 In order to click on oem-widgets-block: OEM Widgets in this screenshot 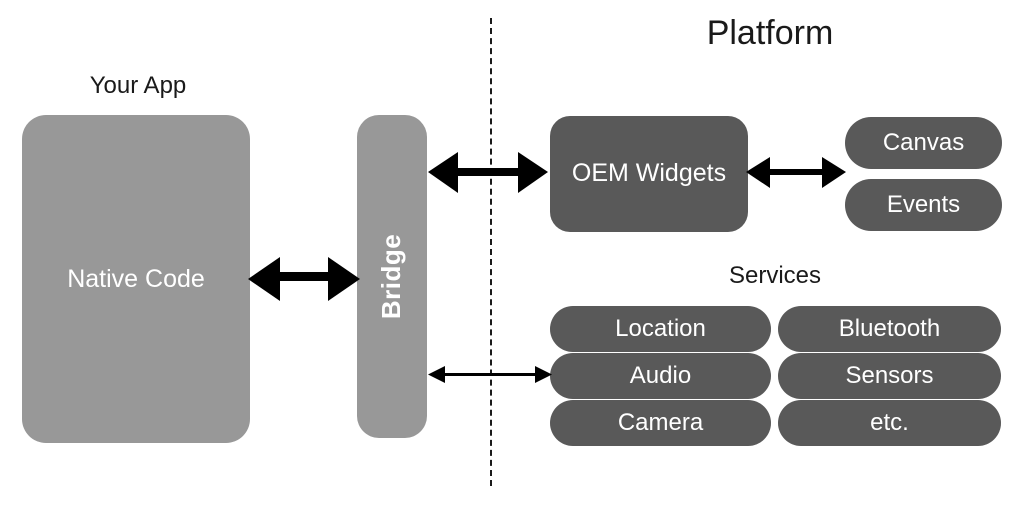, I will do `click(649, 174)`.